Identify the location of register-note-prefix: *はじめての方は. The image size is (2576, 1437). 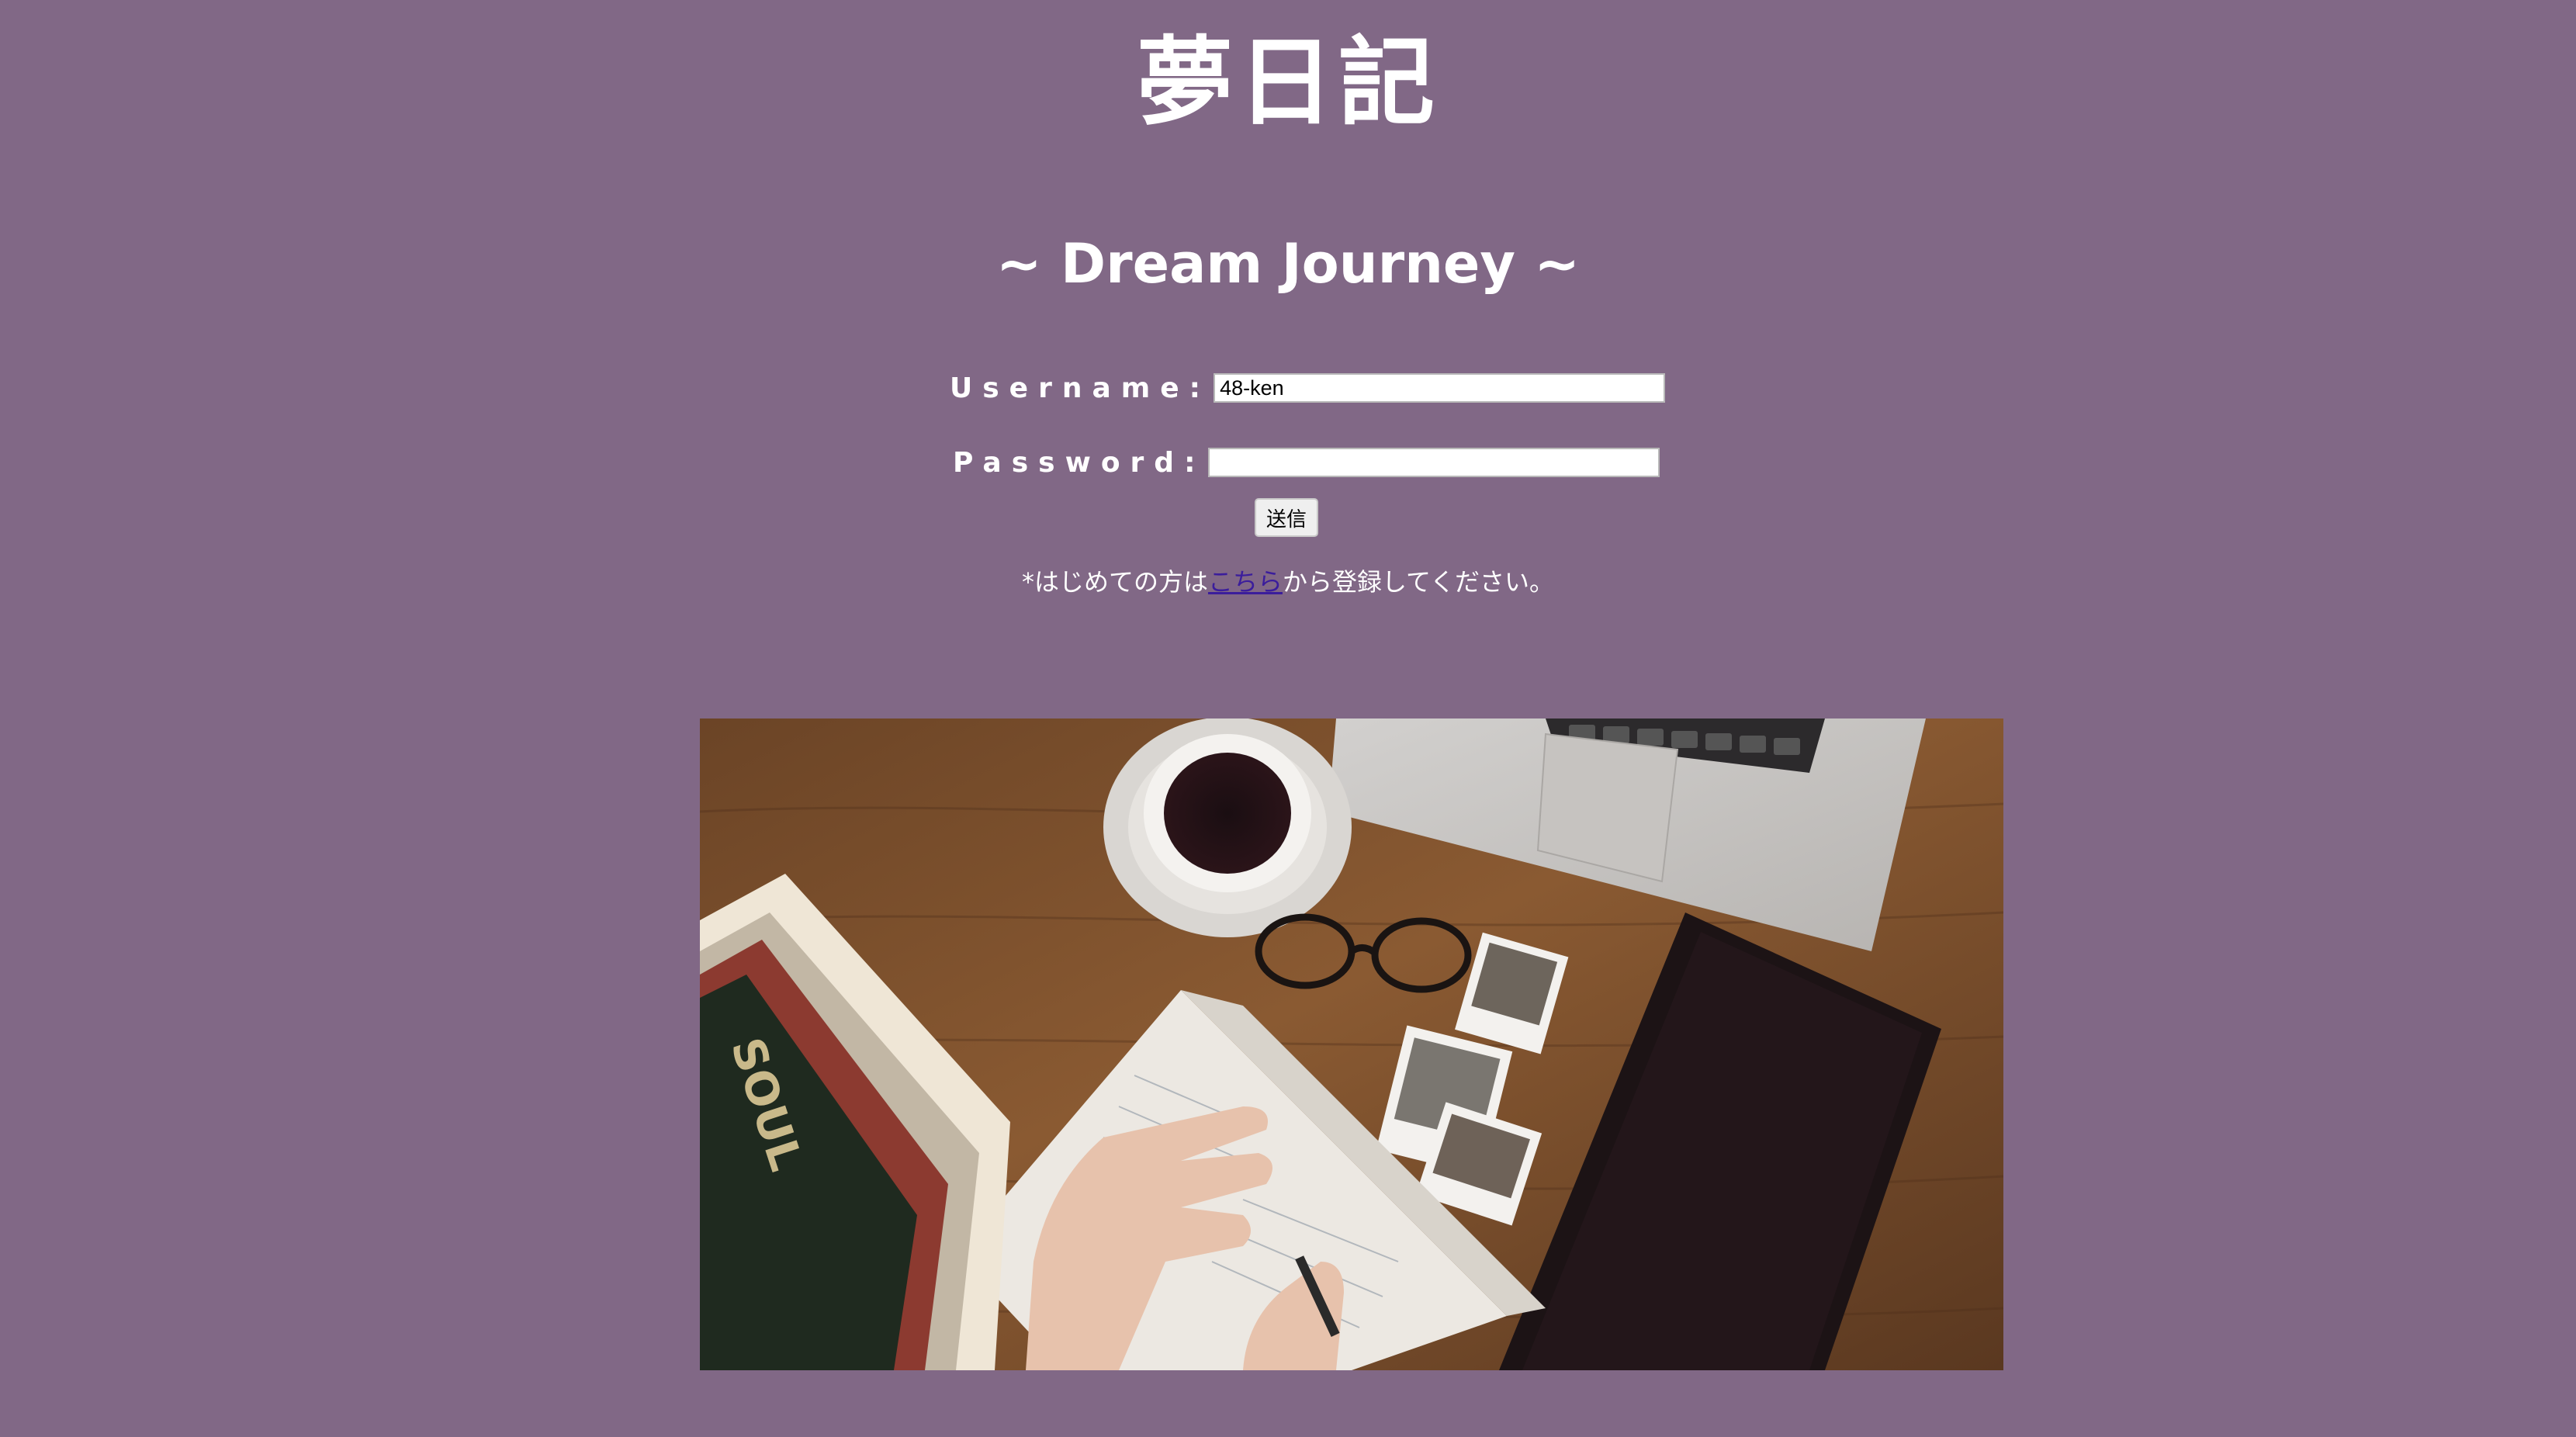
(1114, 582).